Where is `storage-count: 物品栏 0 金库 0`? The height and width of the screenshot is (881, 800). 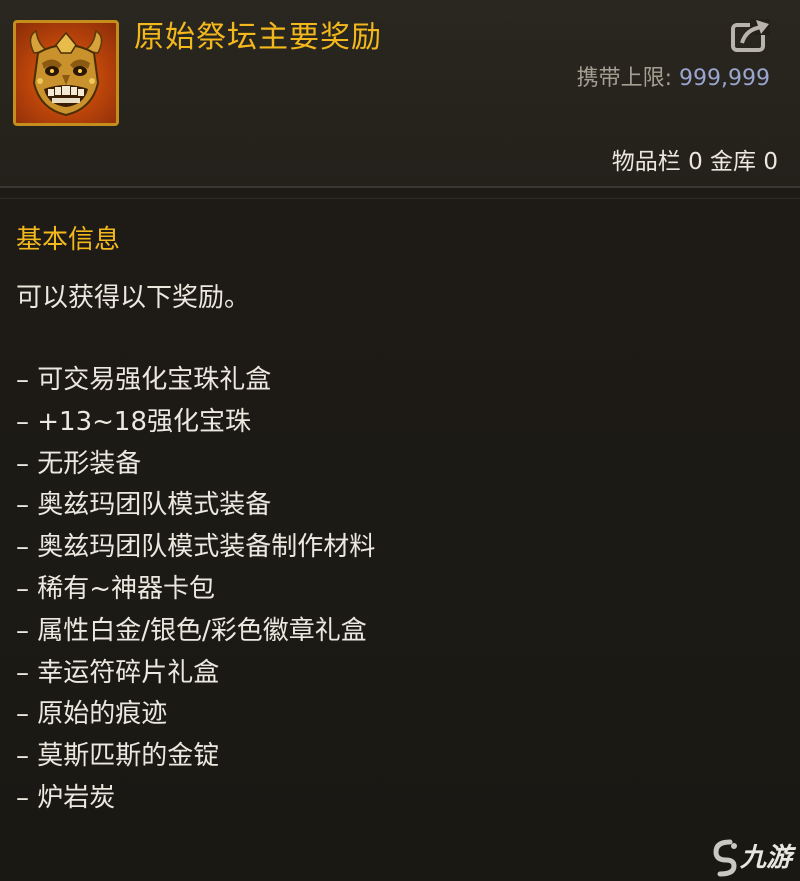
storage-count: 物品栏 0 金库 0 is located at coordinates (694, 162).